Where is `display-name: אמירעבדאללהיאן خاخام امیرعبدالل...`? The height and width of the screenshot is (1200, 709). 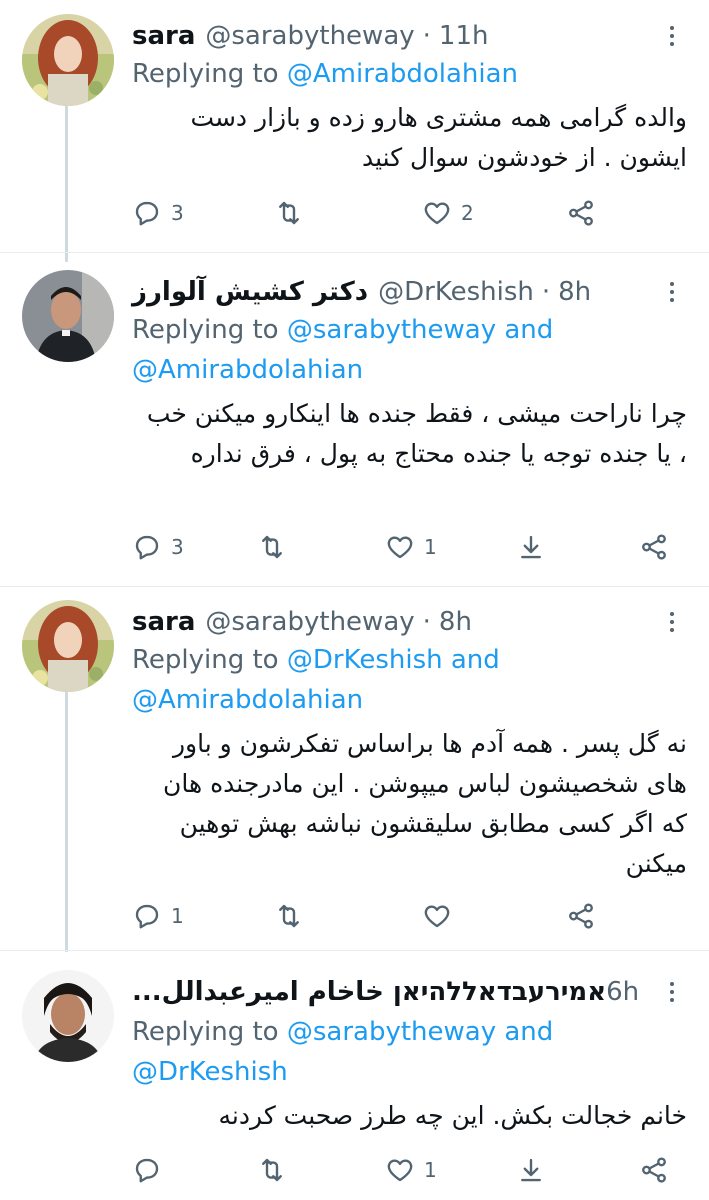 display-name: אמירעבדאללהיאן خاخام امیرعبدالل... is located at coordinates (369, 992).